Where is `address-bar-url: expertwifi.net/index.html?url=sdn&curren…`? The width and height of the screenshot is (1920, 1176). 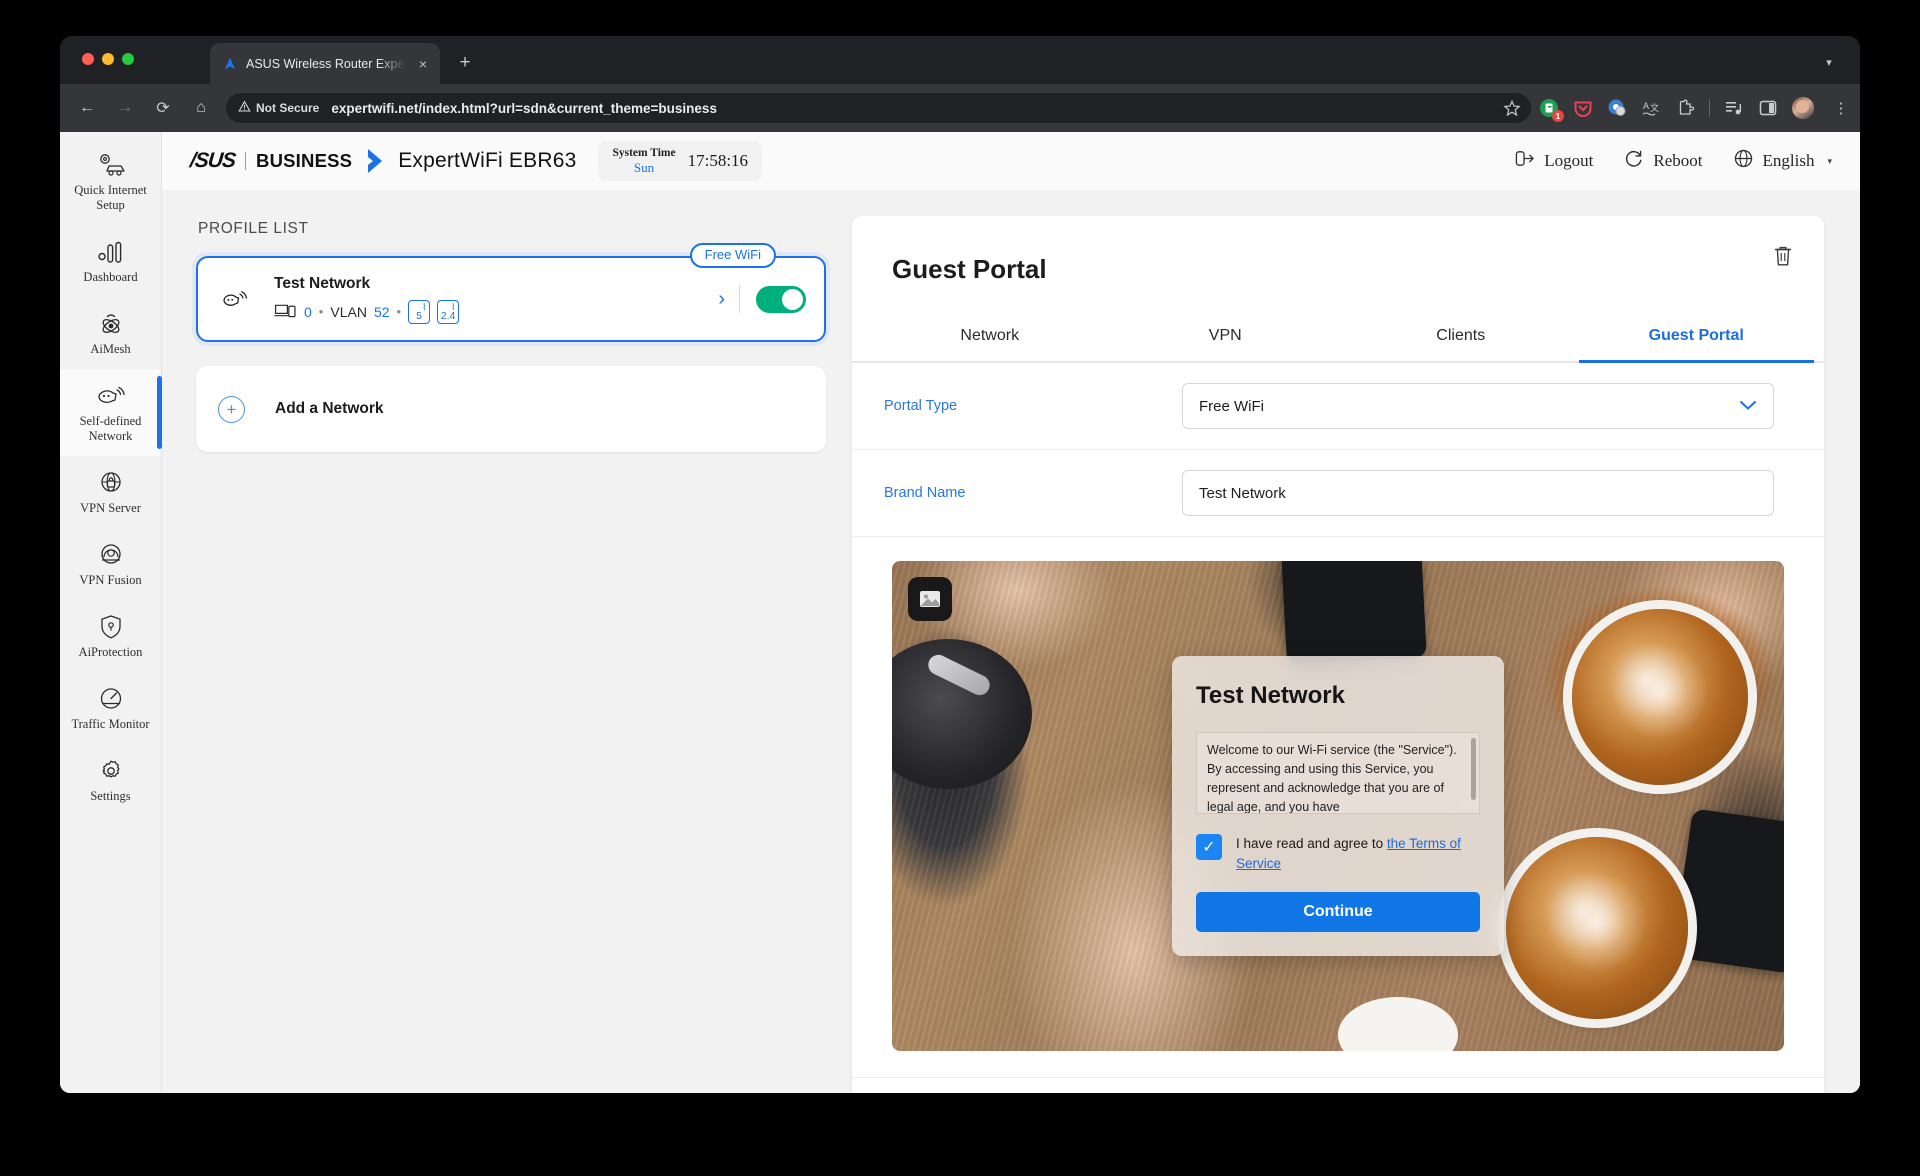
address-bar-url: expertwifi.net/index.html?url=sdn&curren… is located at coordinates (524, 108).